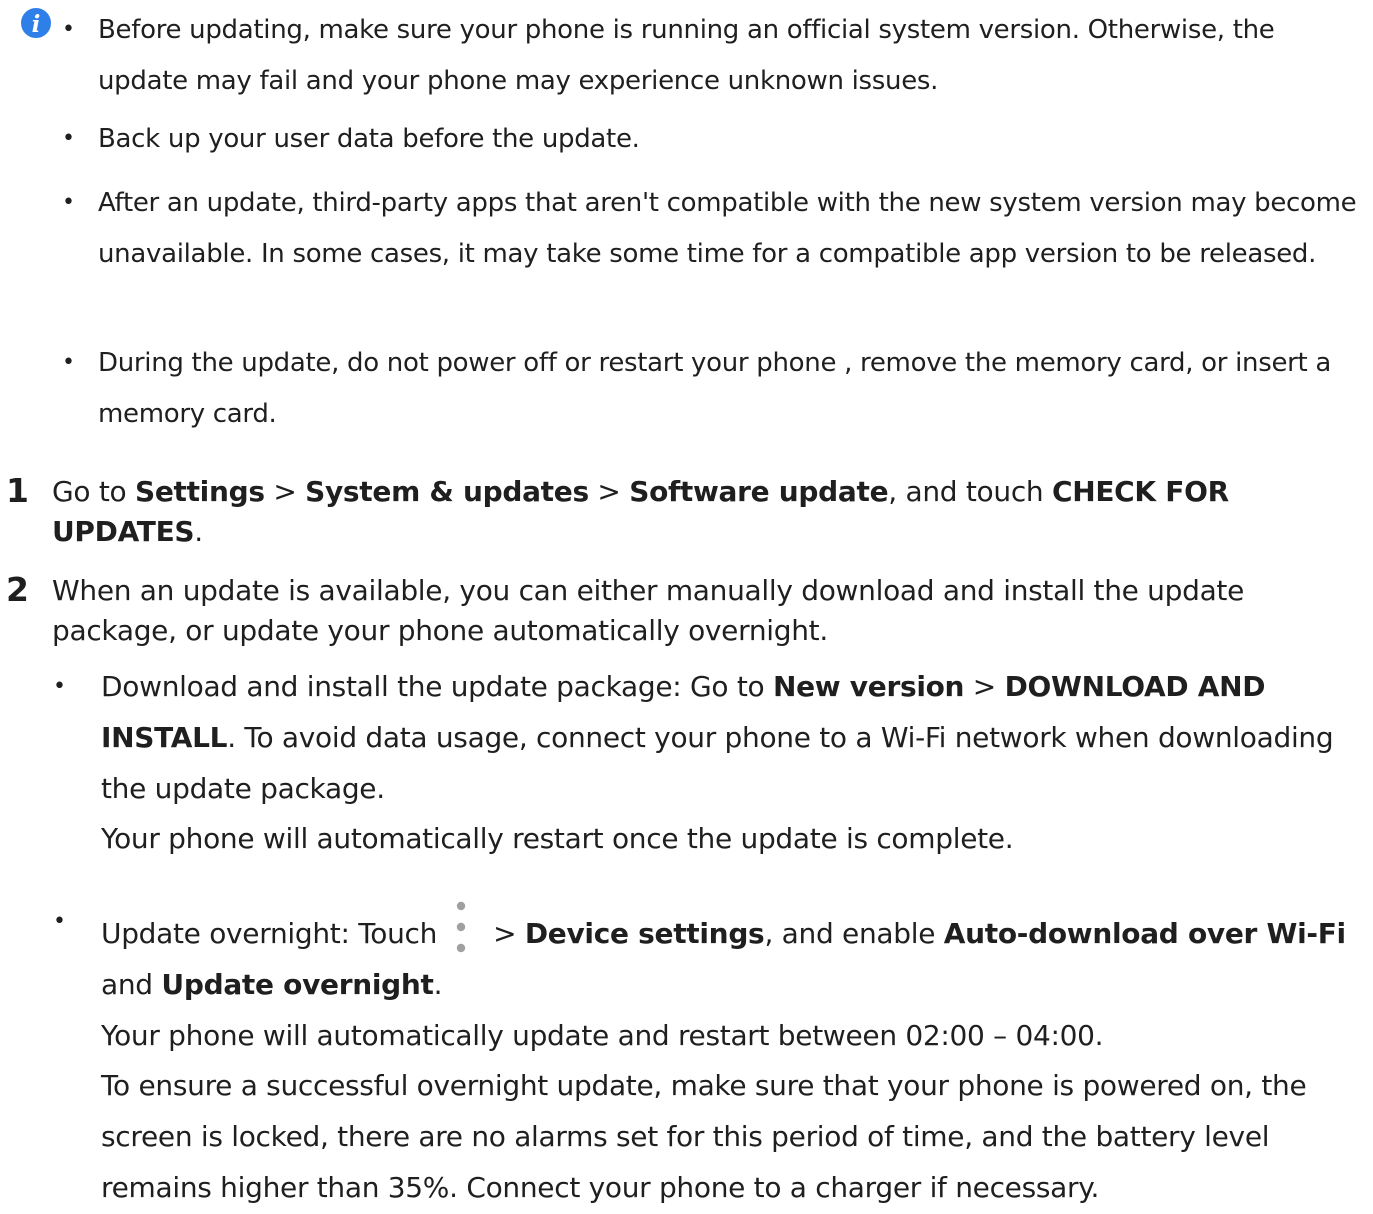 The image size is (1373, 1214). Describe the element at coordinates (17, 589) in the screenshot. I see `step-number: 2` at that location.